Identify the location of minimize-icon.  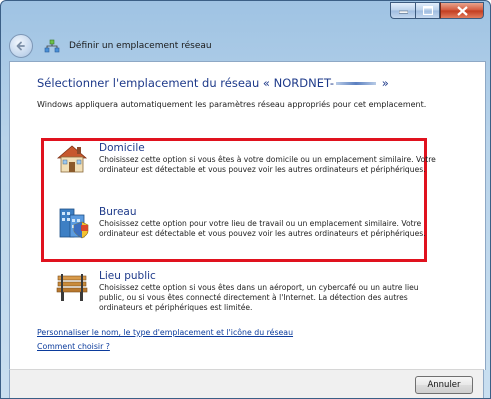
(403, 11).